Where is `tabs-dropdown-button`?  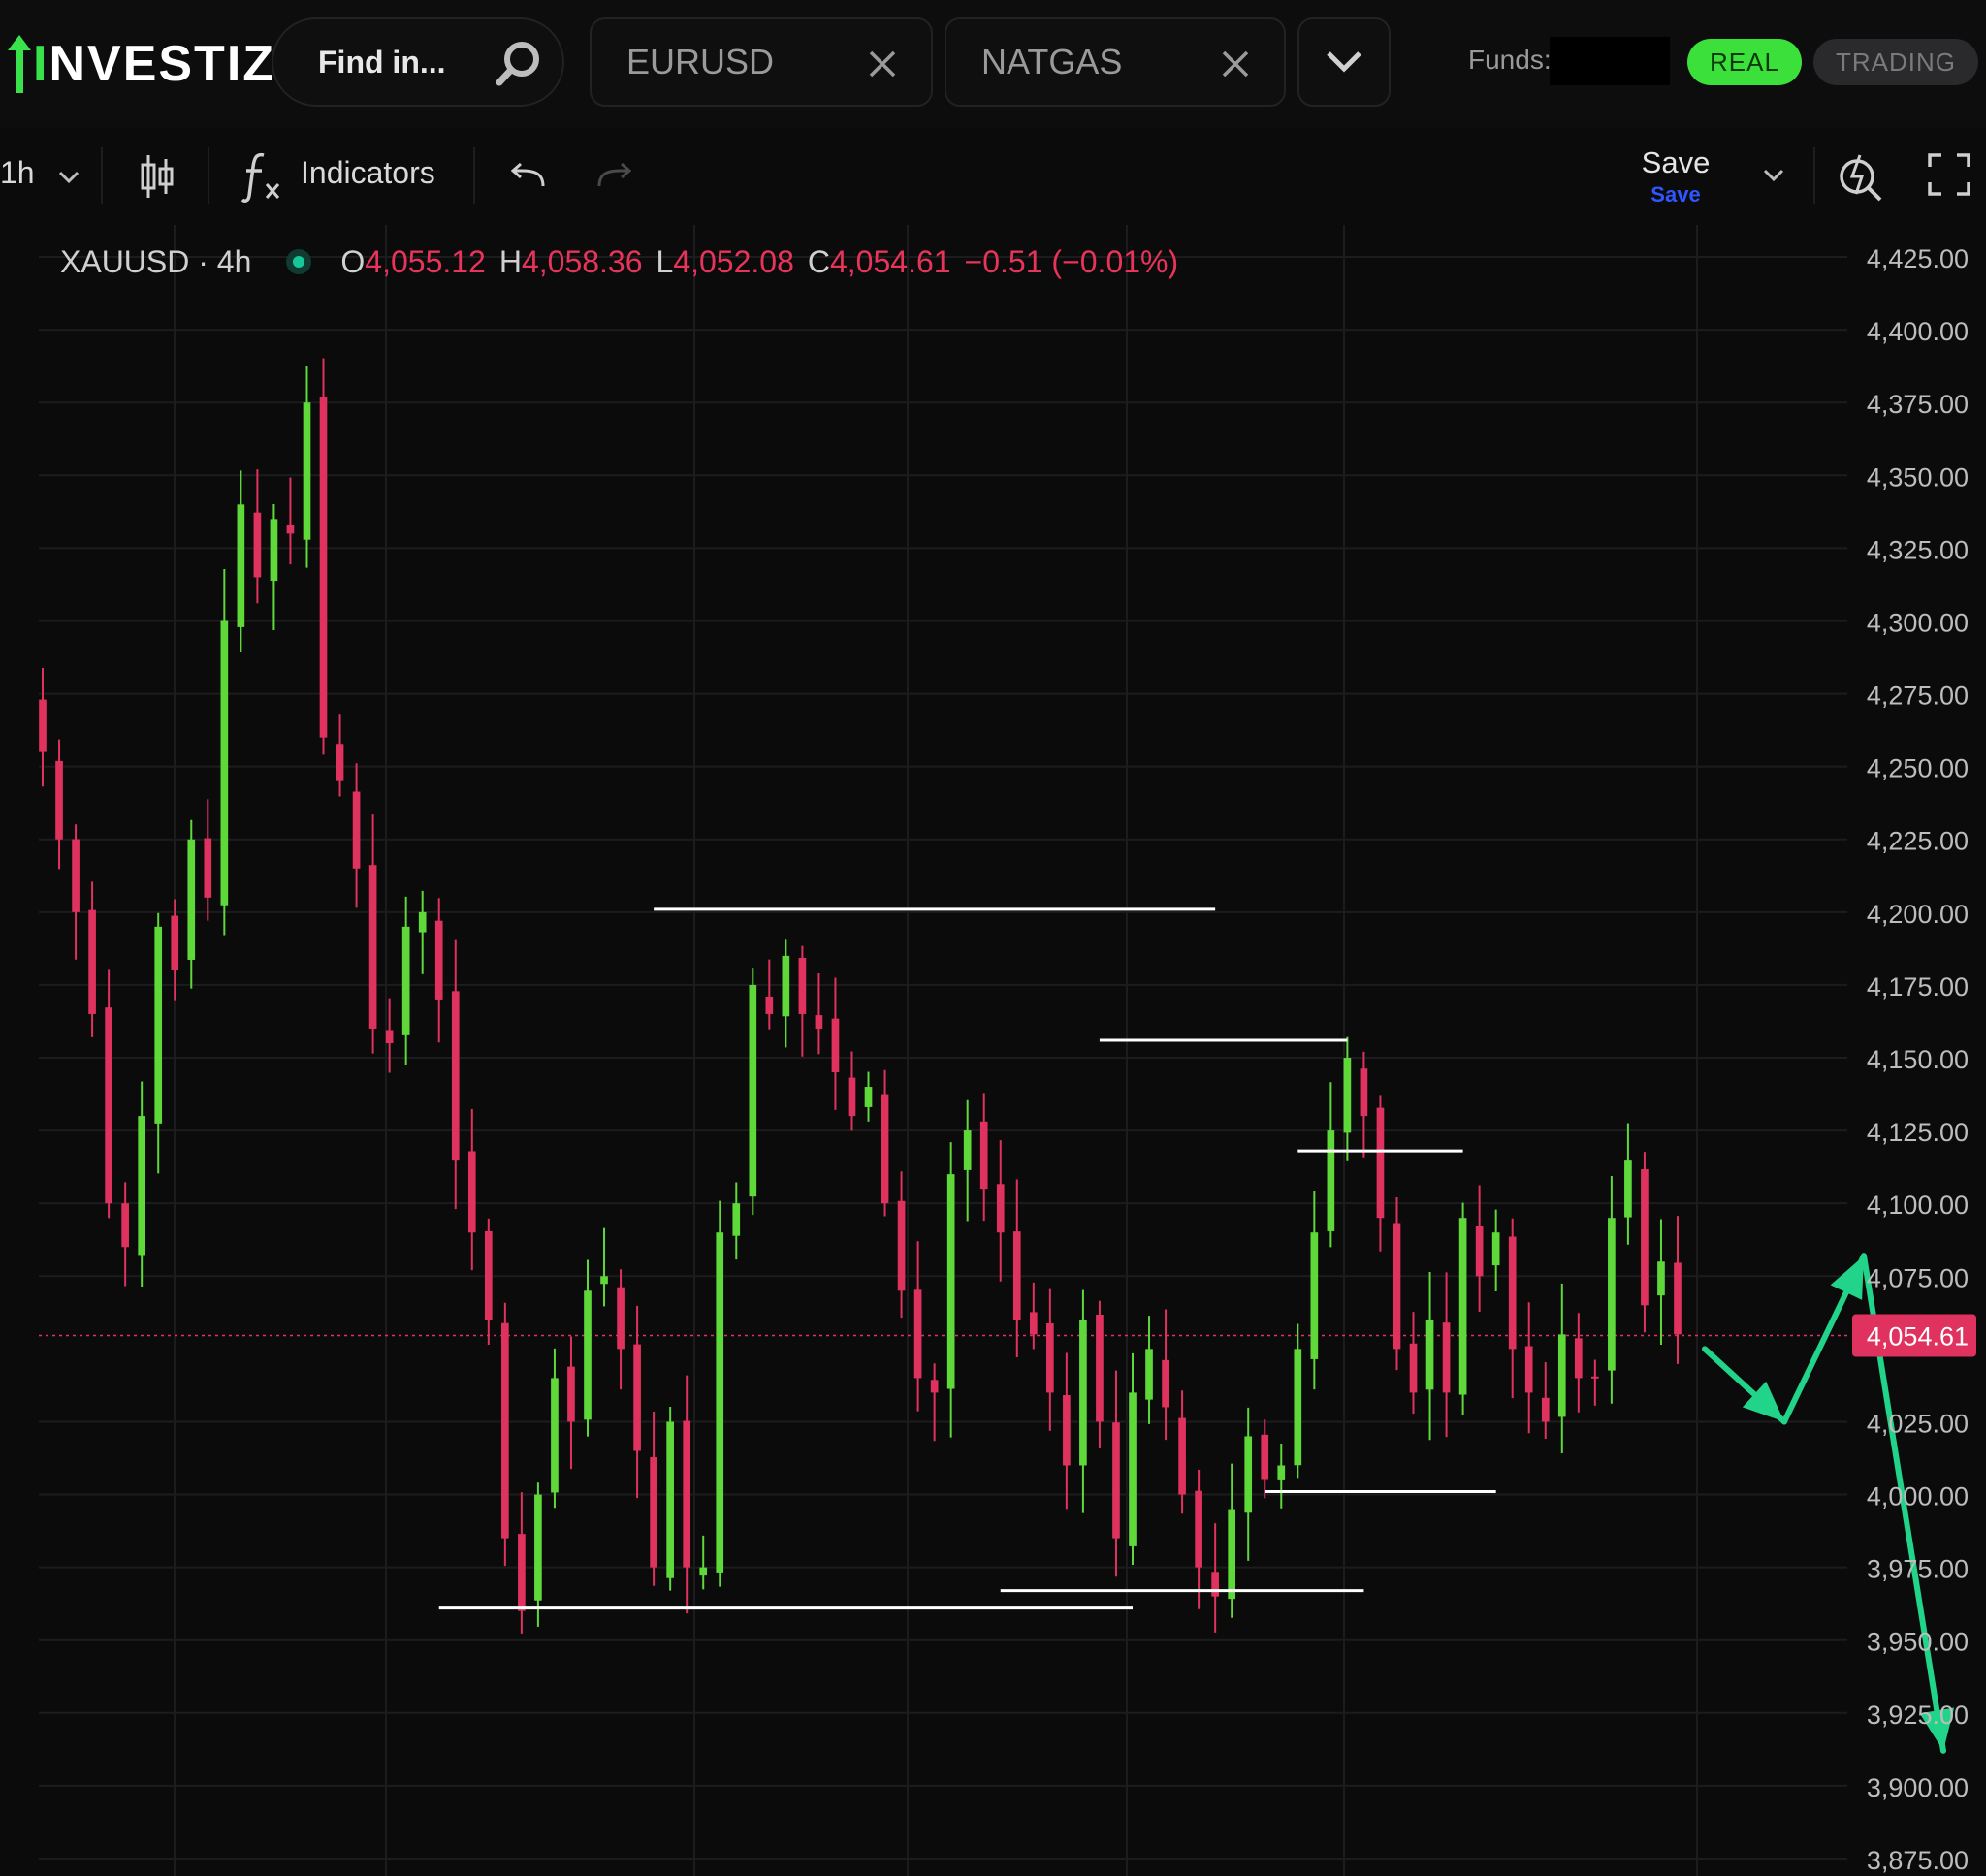 tabs-dropdown-button is located at coordinates (1344, 62).